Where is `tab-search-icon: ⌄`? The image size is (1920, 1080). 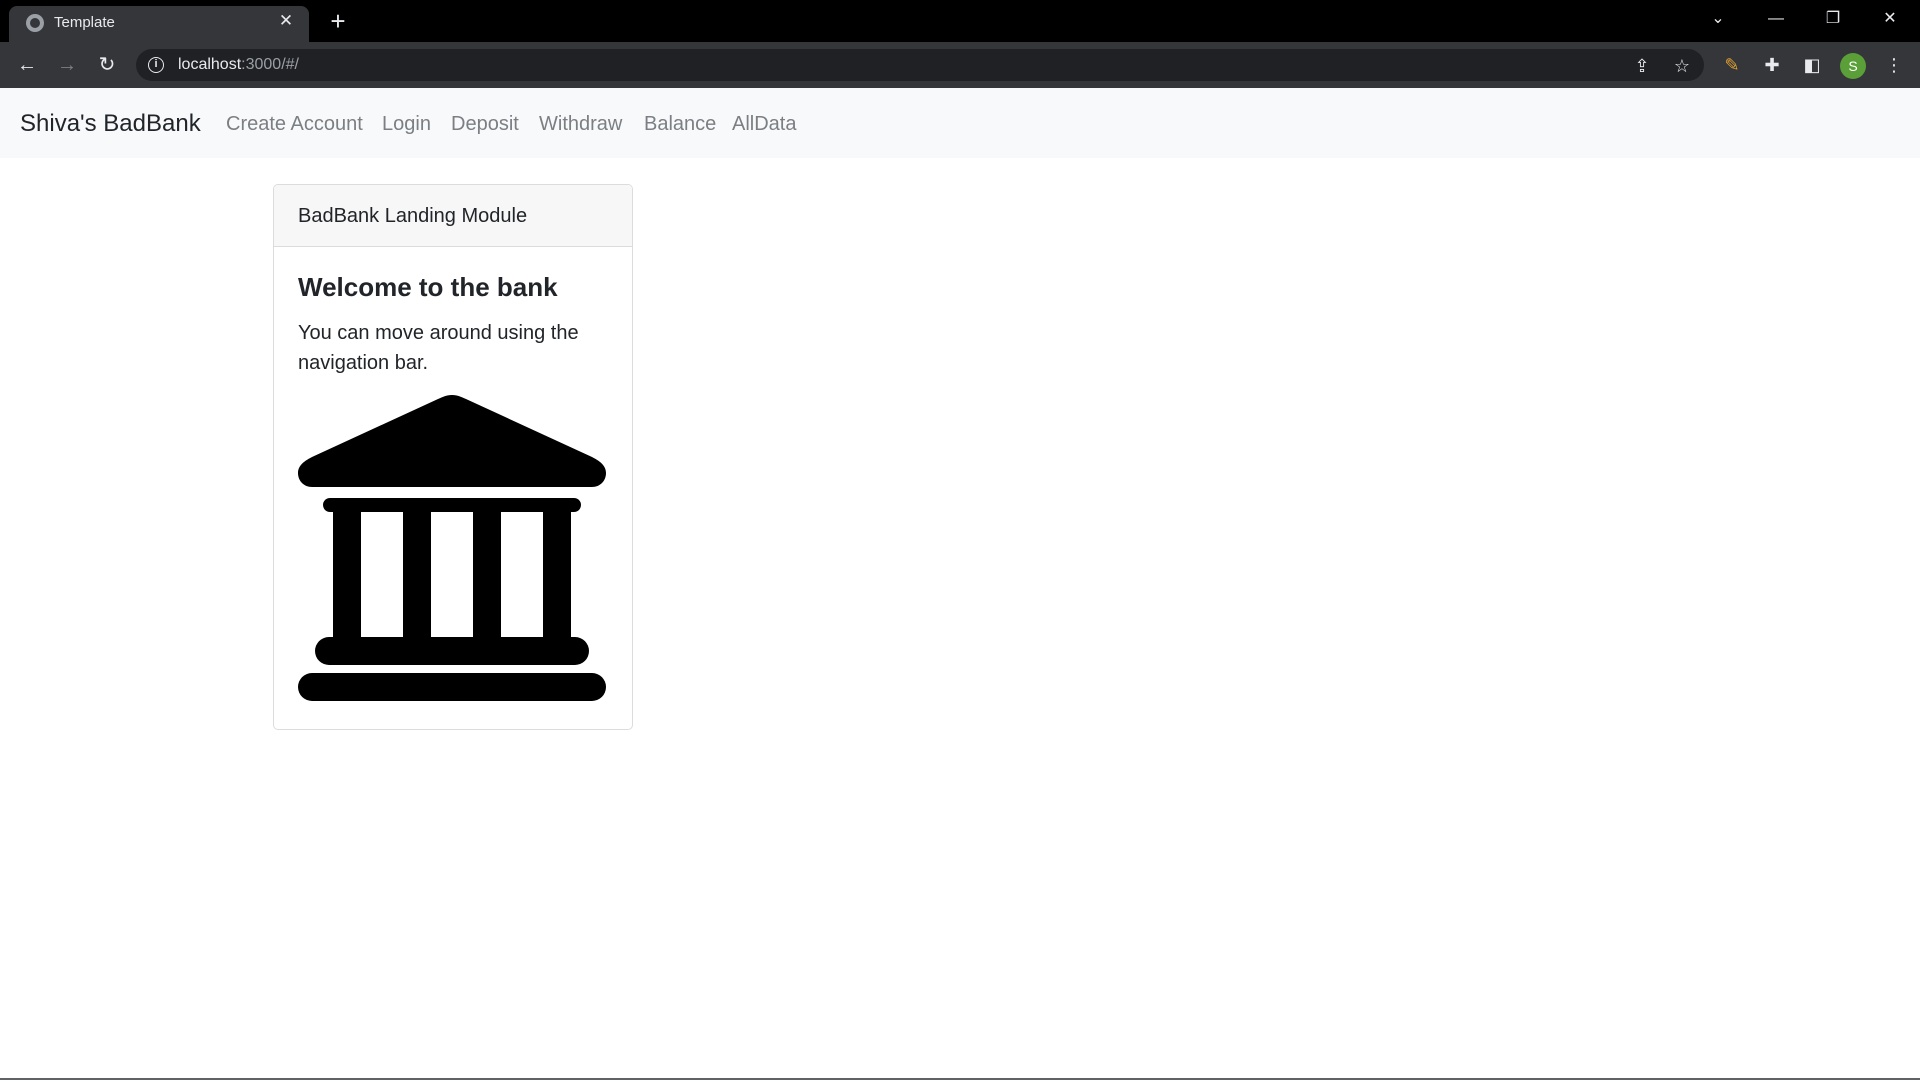 tab-search-icon: ⌄ is located at coordinates (1718, 20).